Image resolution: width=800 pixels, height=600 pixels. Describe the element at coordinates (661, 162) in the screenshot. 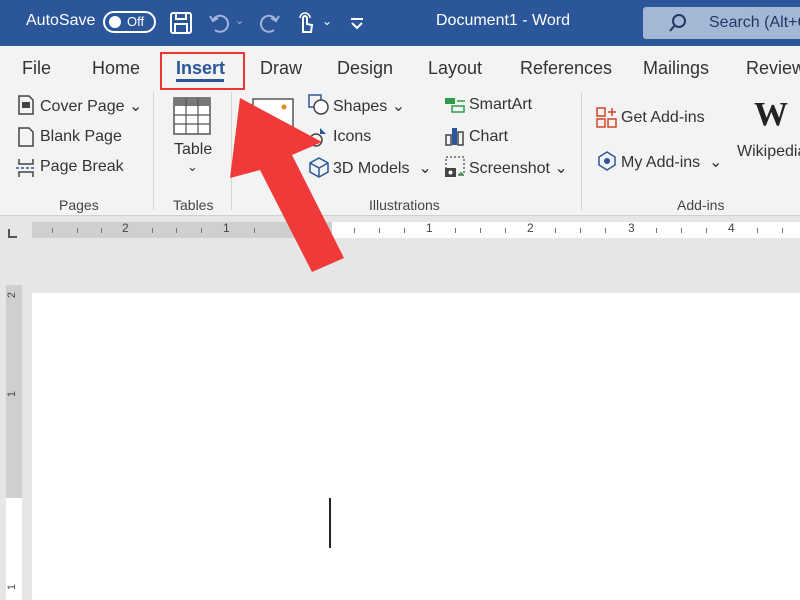

I see `my-addins-label: My Add-ins` at that location.